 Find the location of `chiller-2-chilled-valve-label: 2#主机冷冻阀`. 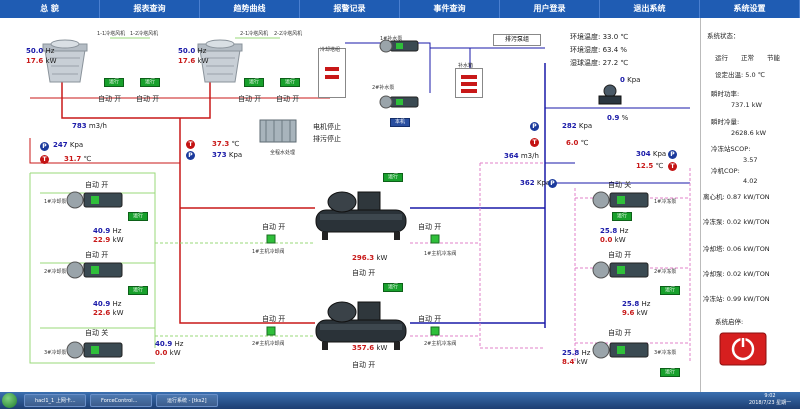

chiller-2-chilled-valve-label: 2#主机冷冻阀 is located at coordinates (440, 344).